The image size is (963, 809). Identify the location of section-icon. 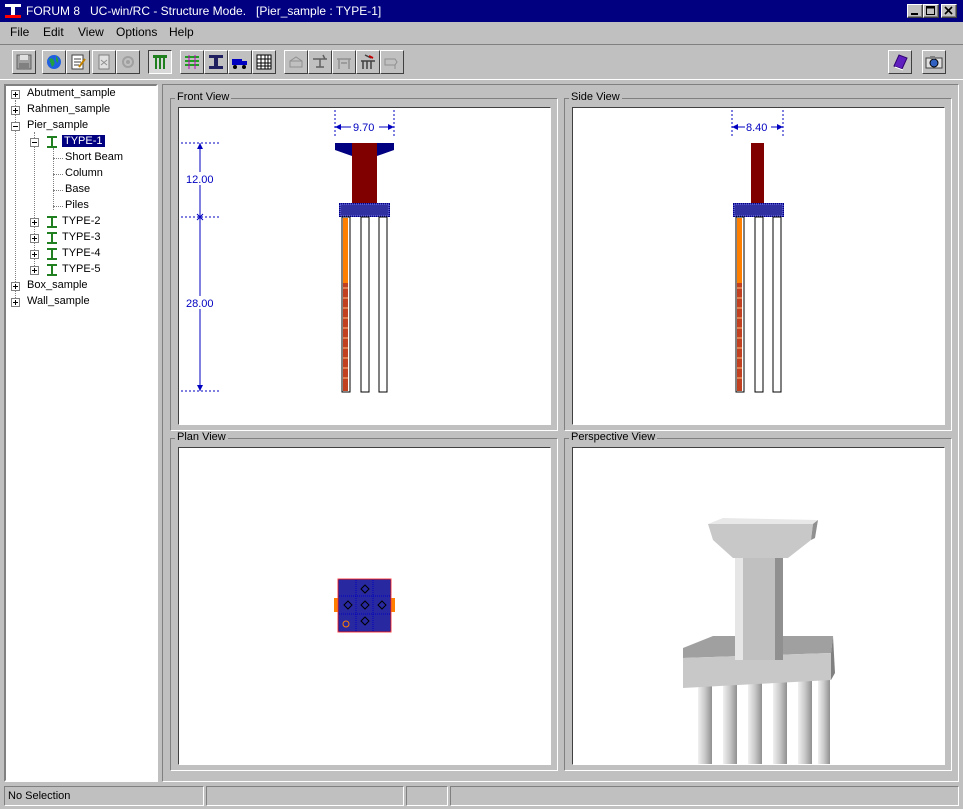
(320, 61).